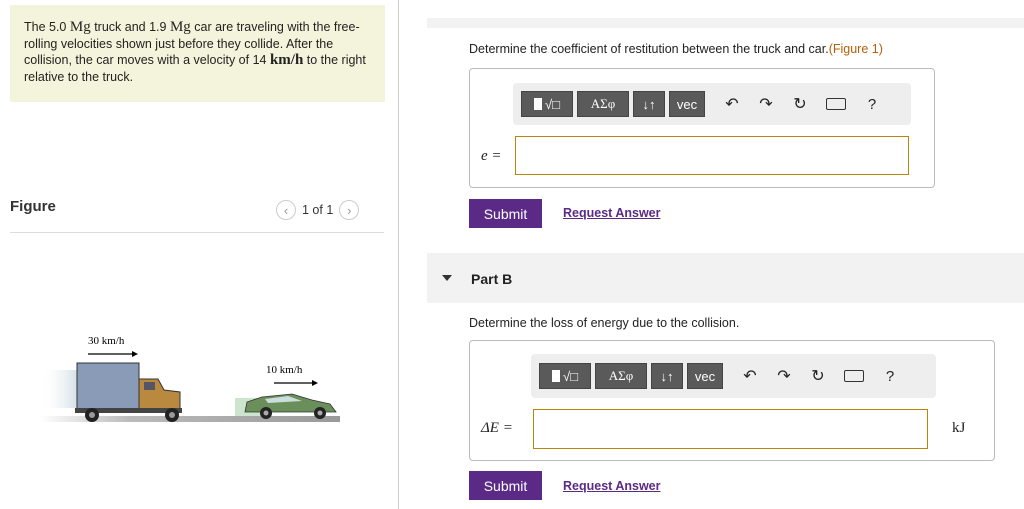 Image resolution: width=1024 pixels, height=509 pixels. I want to click on header-band, so click(725, 23).